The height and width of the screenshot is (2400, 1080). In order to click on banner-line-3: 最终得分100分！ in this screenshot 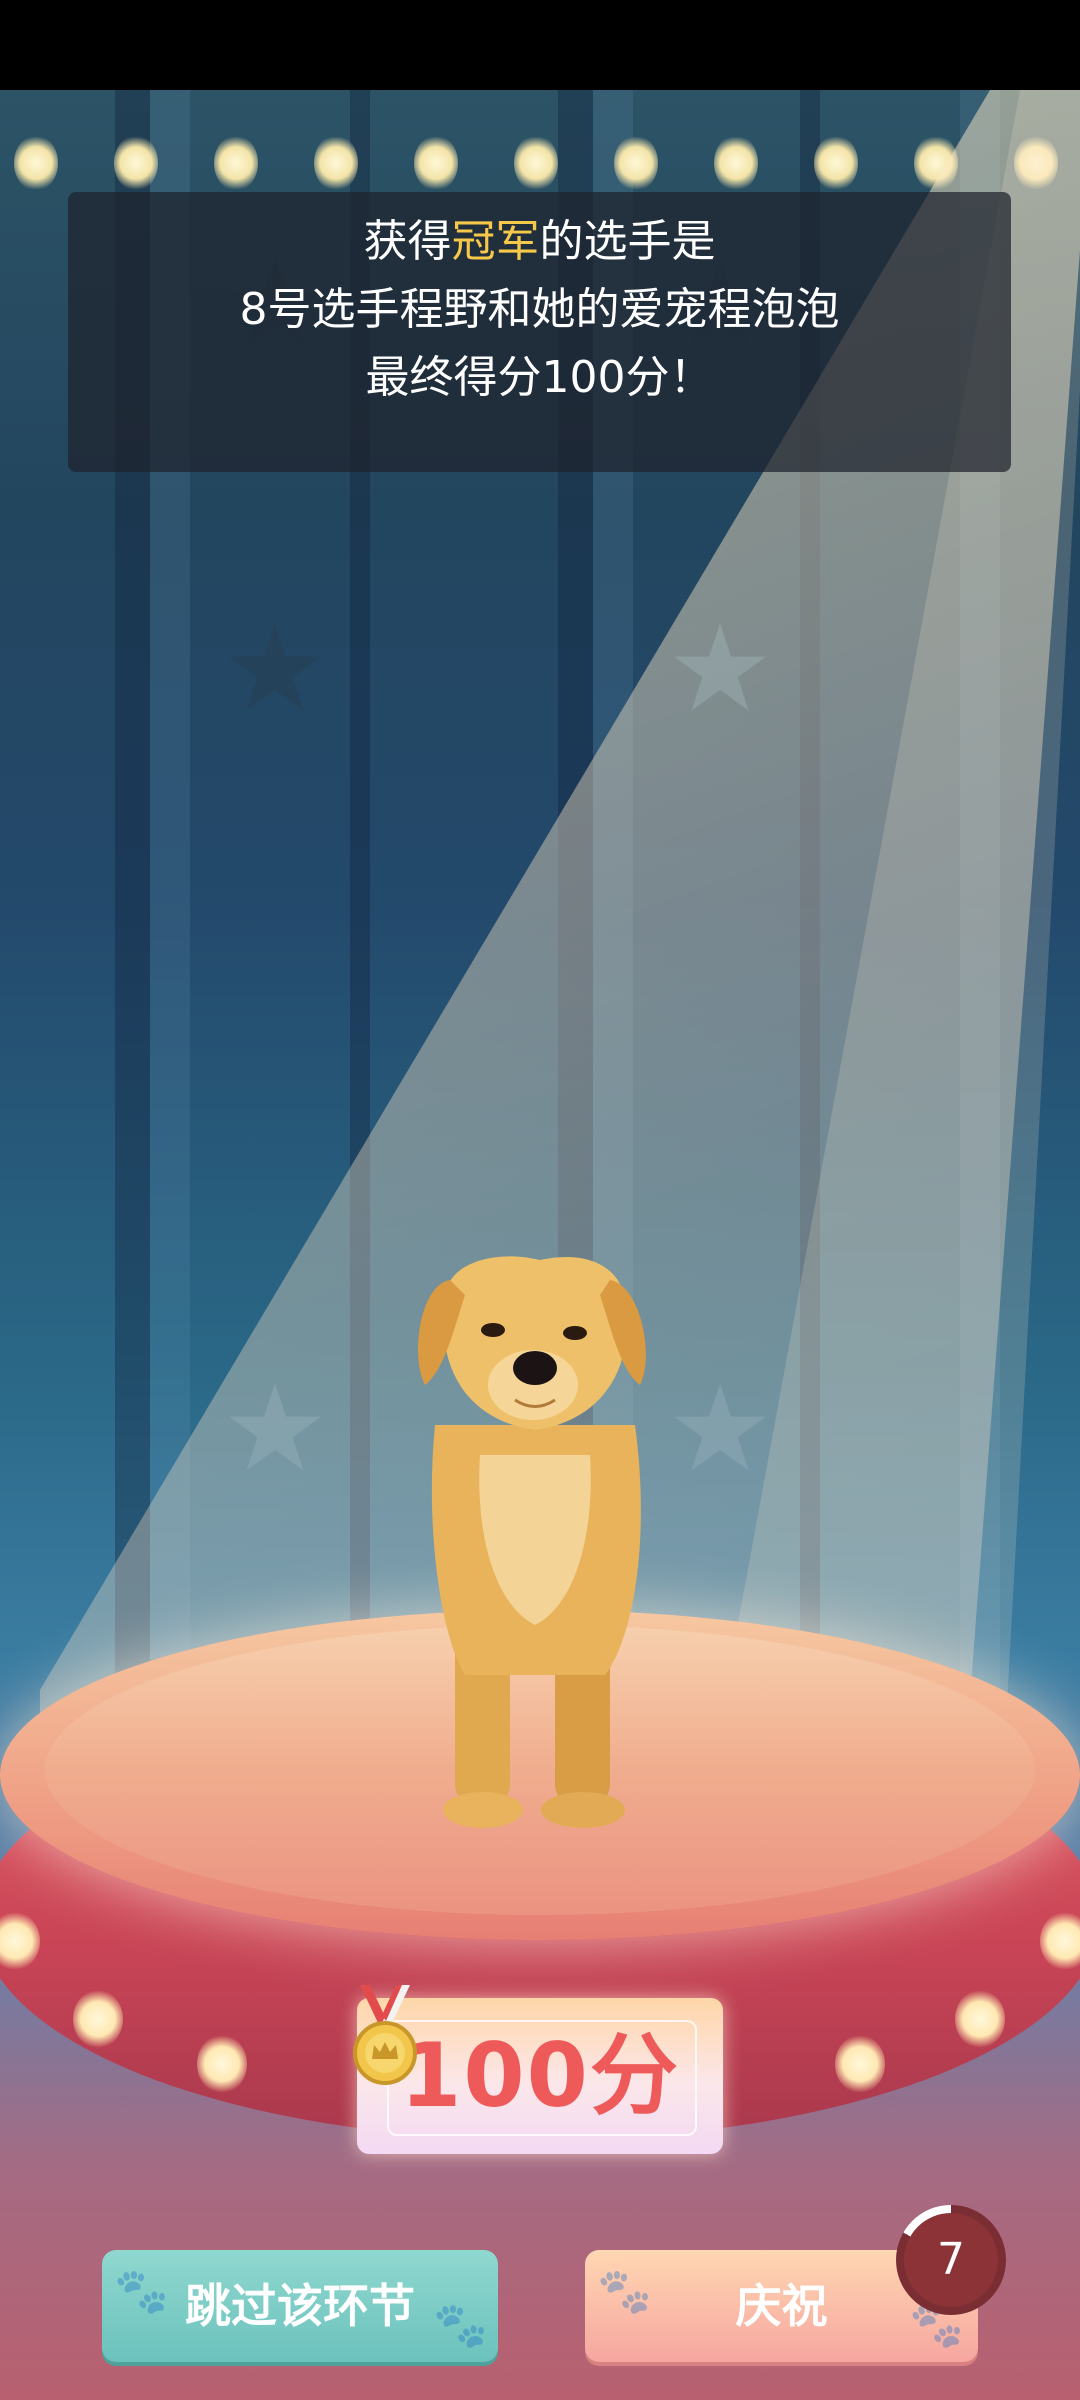, I will do `click(539, 377)`.